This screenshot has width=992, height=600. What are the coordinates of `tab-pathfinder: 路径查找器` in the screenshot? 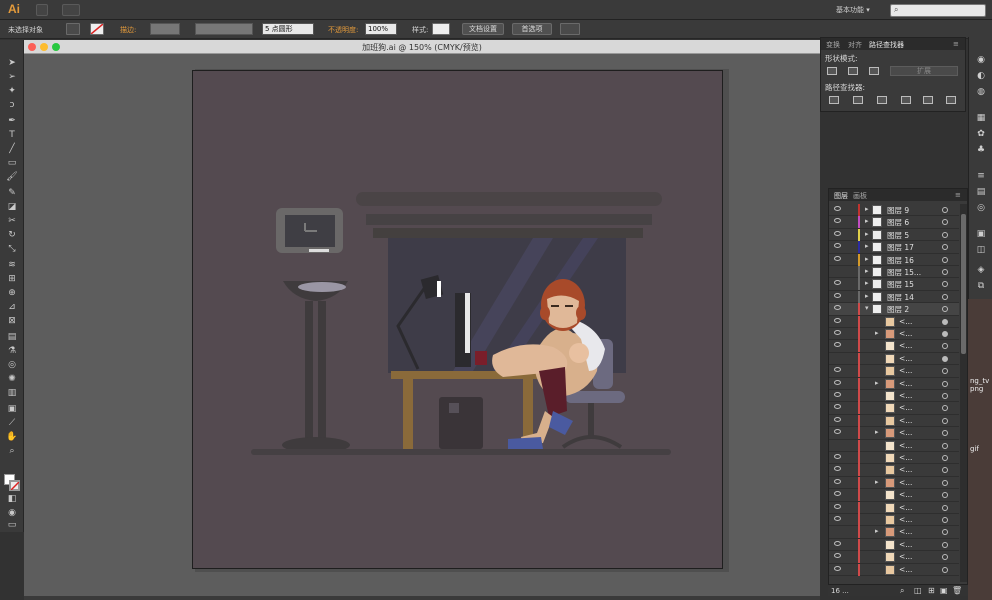 It's located at (886, 45).